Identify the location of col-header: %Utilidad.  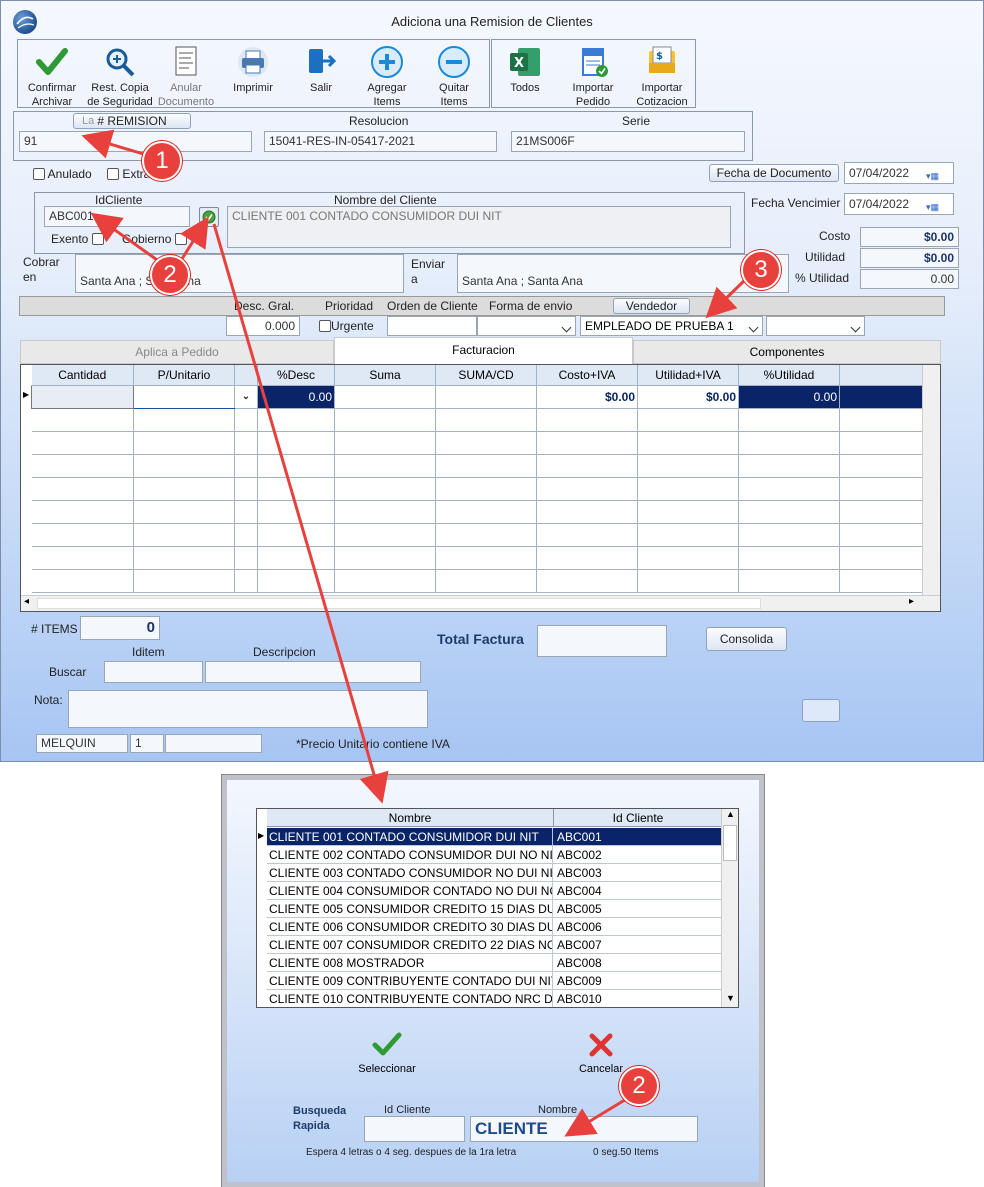
(789, 375).